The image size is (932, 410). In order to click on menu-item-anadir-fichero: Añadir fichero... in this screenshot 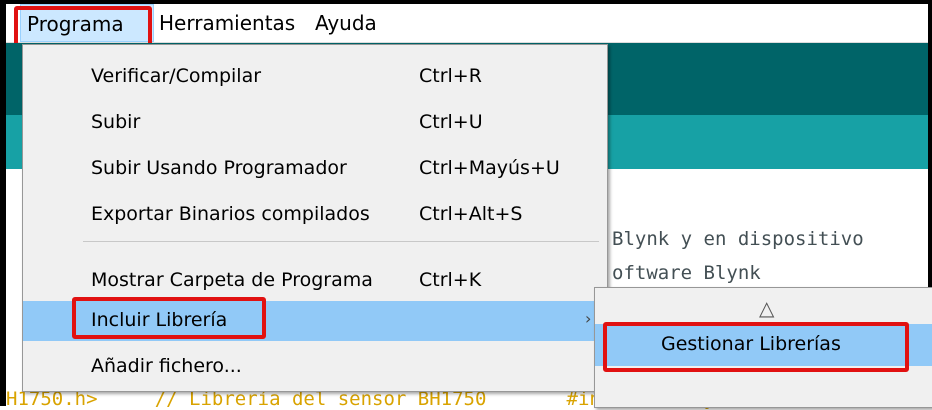, I will do `click(315, 367)`.